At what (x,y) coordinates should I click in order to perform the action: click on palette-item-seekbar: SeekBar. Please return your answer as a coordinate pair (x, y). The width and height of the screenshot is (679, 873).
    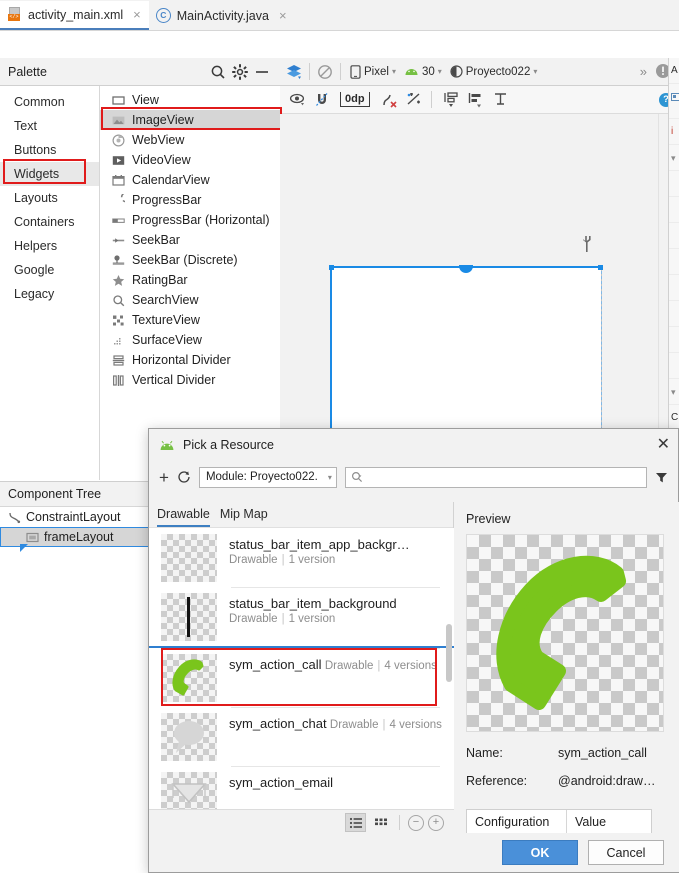
    Looking at the image, I should click on (190, 240).